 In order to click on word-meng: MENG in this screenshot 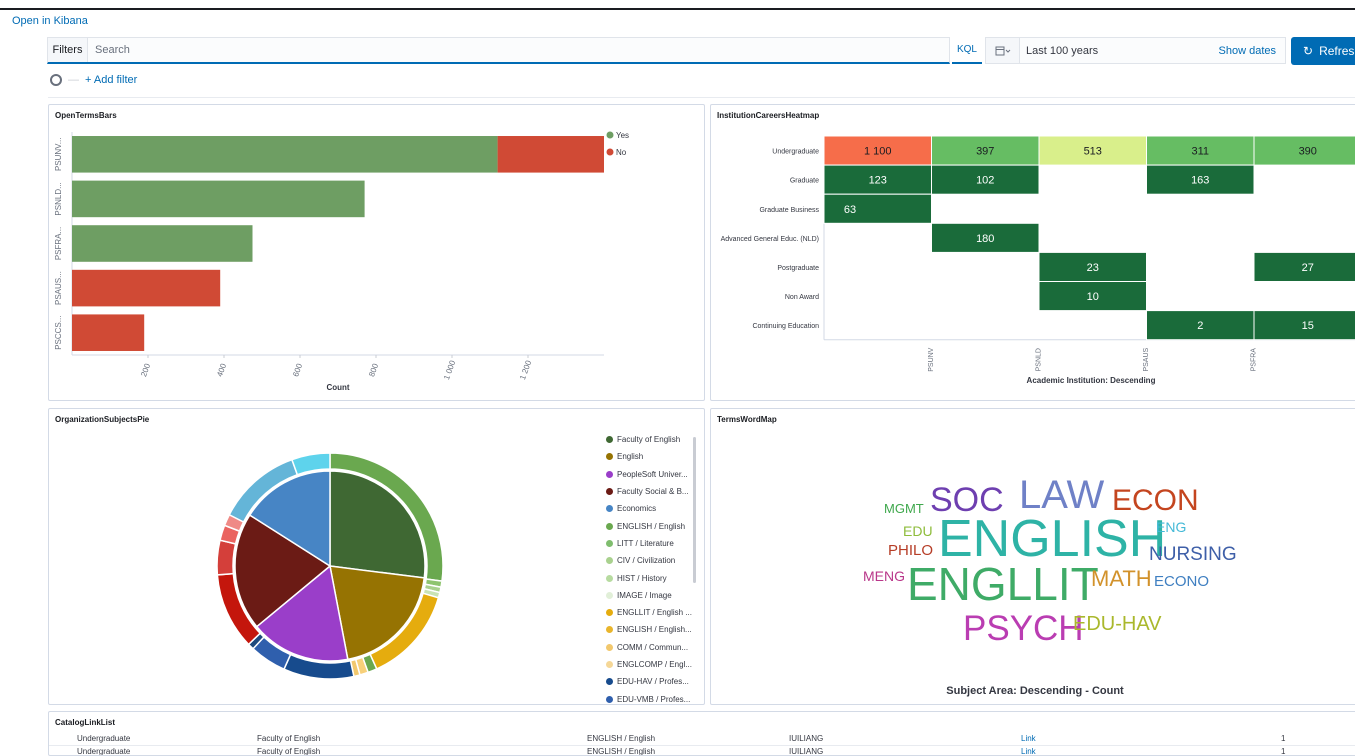, I will do `click(884, 576)`.